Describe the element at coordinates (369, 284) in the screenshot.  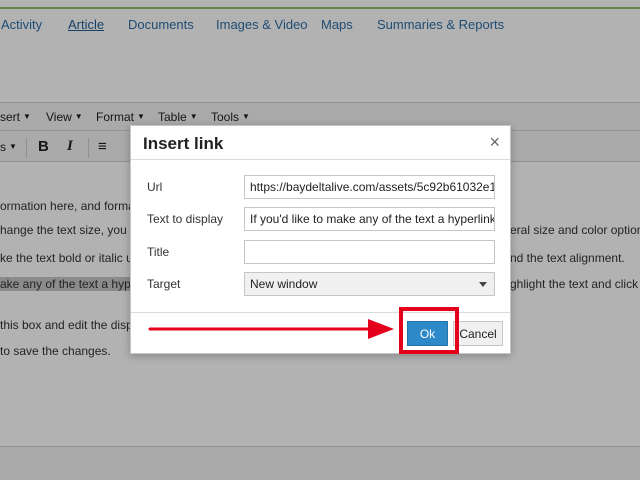
I see `target-select: New window` at that location.